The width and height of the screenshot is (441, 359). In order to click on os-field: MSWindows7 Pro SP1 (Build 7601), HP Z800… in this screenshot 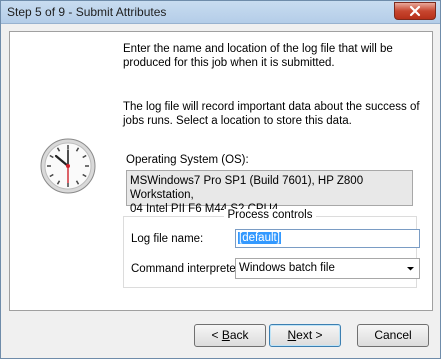, I will do `click(269, 192)`.